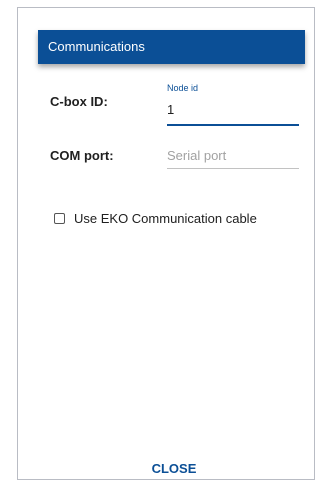  I want to click on dialog-title: Communications, so click(96, 46).